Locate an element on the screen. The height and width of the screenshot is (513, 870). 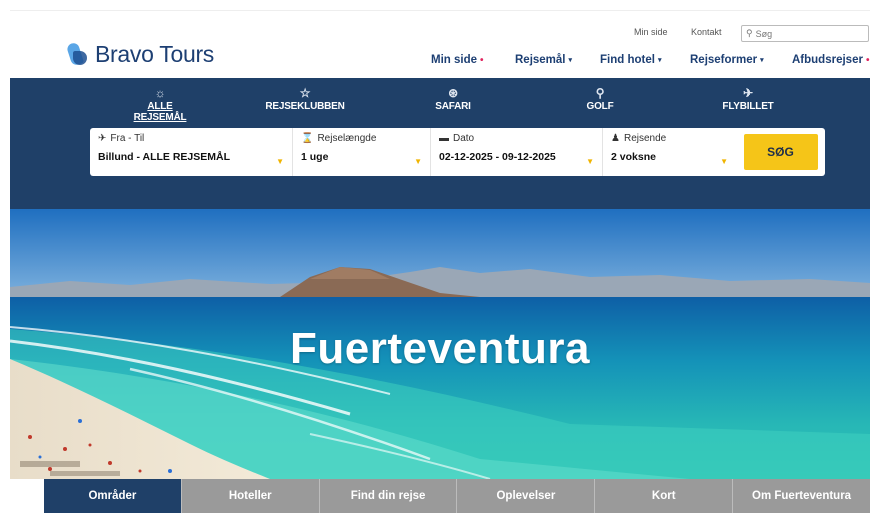
tab-omrader: Områder is located at coordinates (113, 496).